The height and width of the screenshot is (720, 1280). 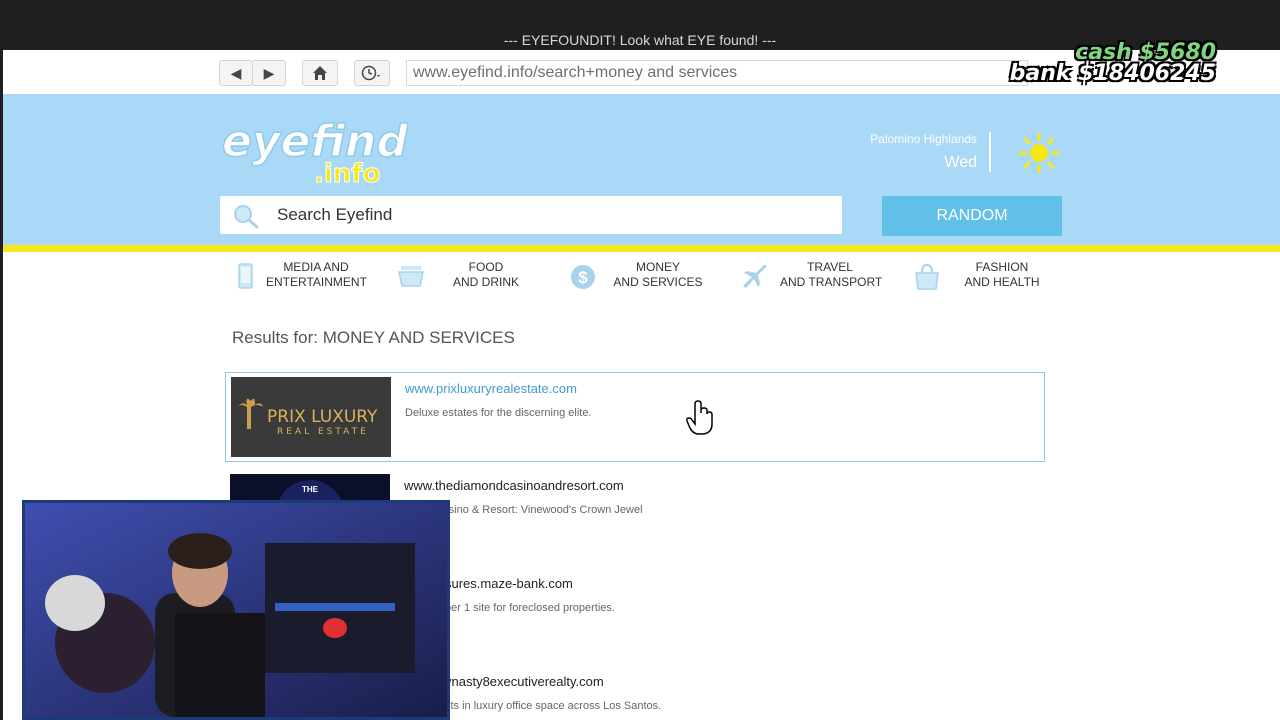 I want to click on category-fashion: FASHION AND HEALTH, so click(x=982, y=280).